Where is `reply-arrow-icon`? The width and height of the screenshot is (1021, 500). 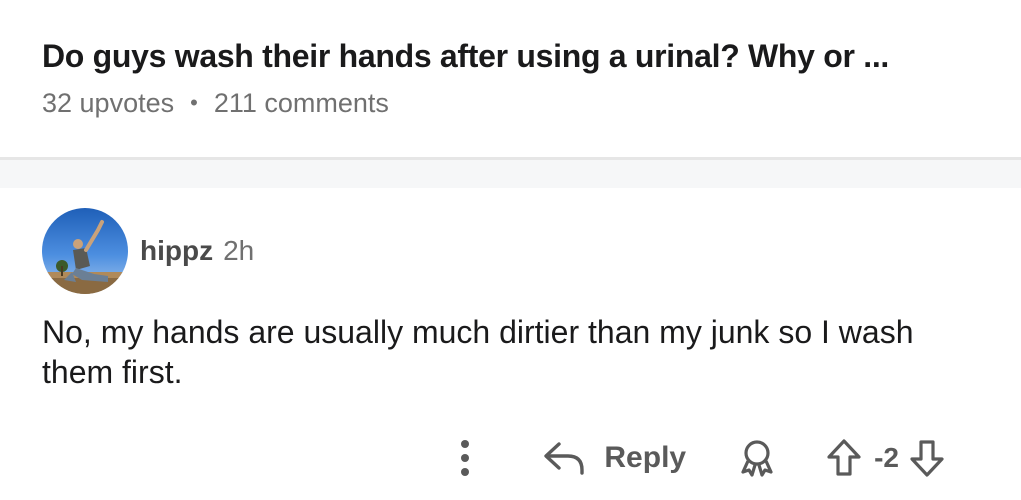 reply-arrow-icon is located at coordinates (564, 458).